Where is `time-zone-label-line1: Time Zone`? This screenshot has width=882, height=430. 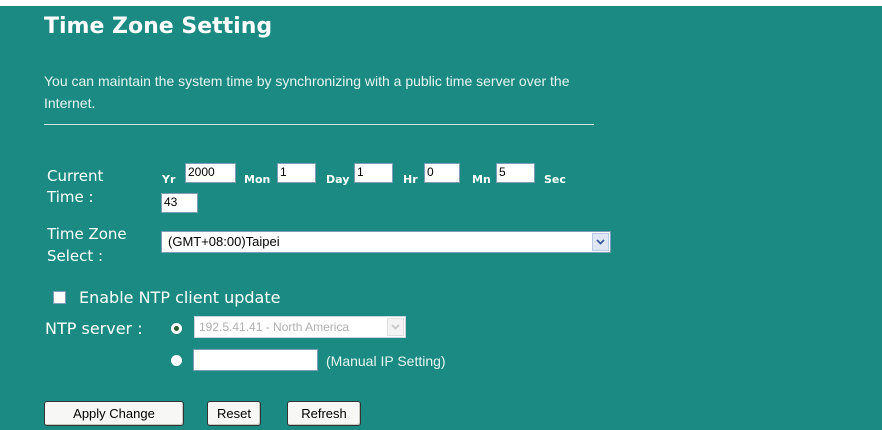
time-zone-label-line1: Time Zone is located at coordinates (87, 234).